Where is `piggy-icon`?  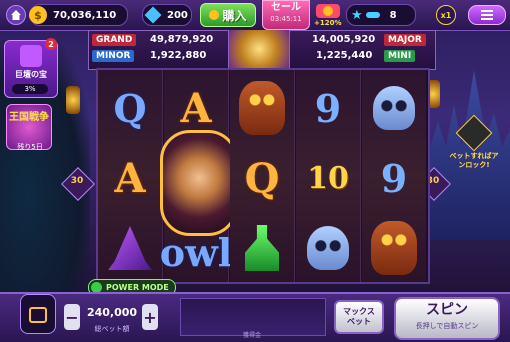 piggy-icon is located at coordinates (328, 11).